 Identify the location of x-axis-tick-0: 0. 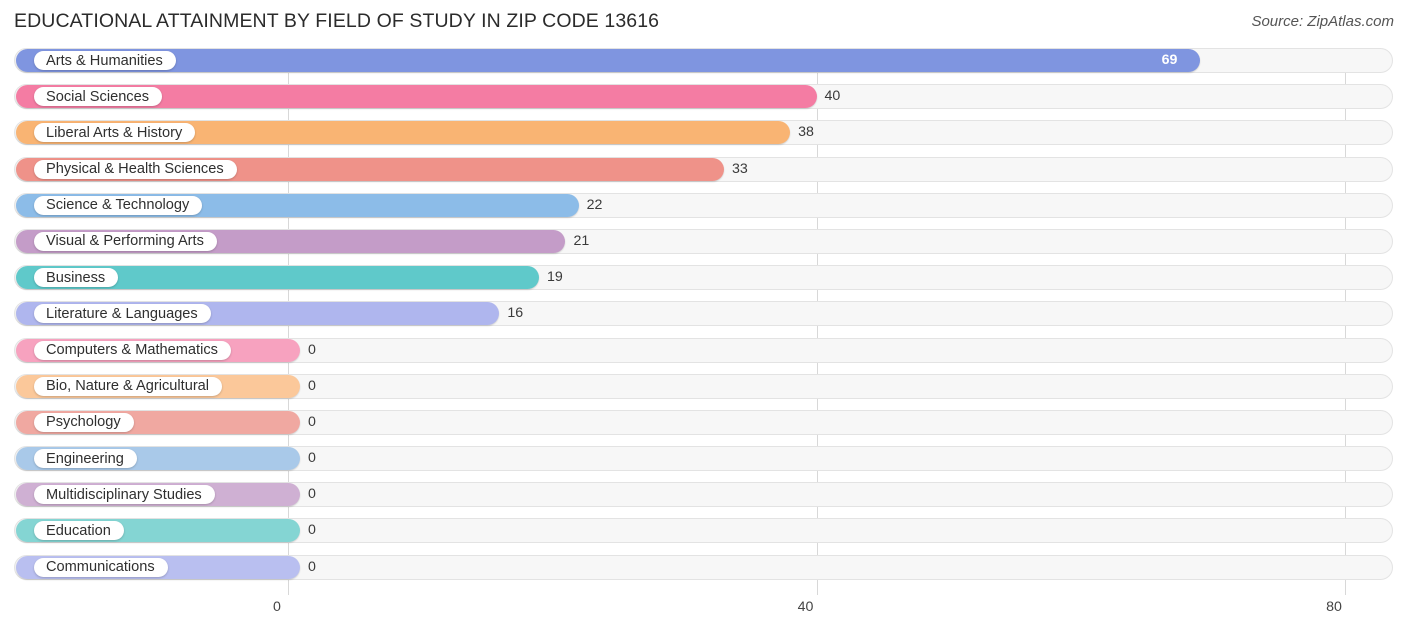
(277, 607).